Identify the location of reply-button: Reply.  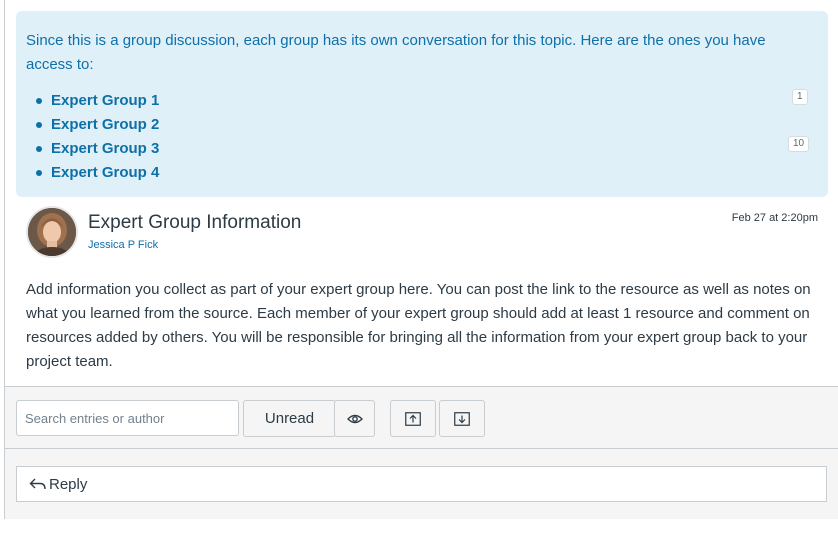
(421, 484).